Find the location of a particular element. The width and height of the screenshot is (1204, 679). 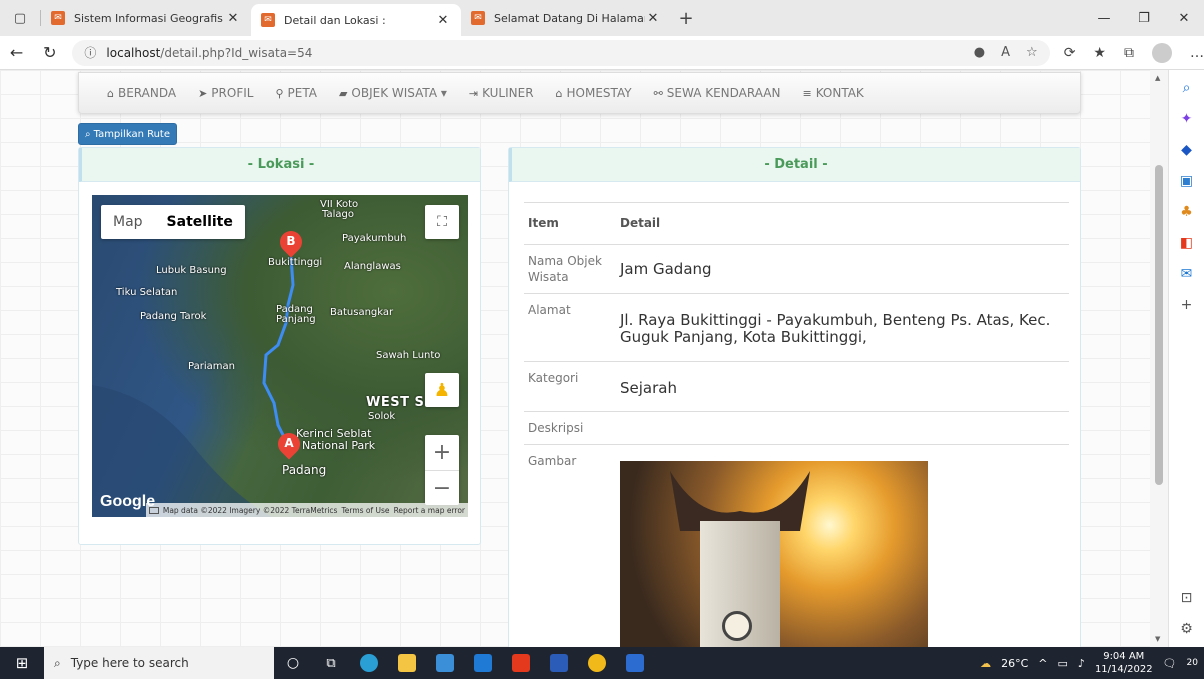

nav-kontak: ≡ KONTAK is located at coordinates (832, 93).